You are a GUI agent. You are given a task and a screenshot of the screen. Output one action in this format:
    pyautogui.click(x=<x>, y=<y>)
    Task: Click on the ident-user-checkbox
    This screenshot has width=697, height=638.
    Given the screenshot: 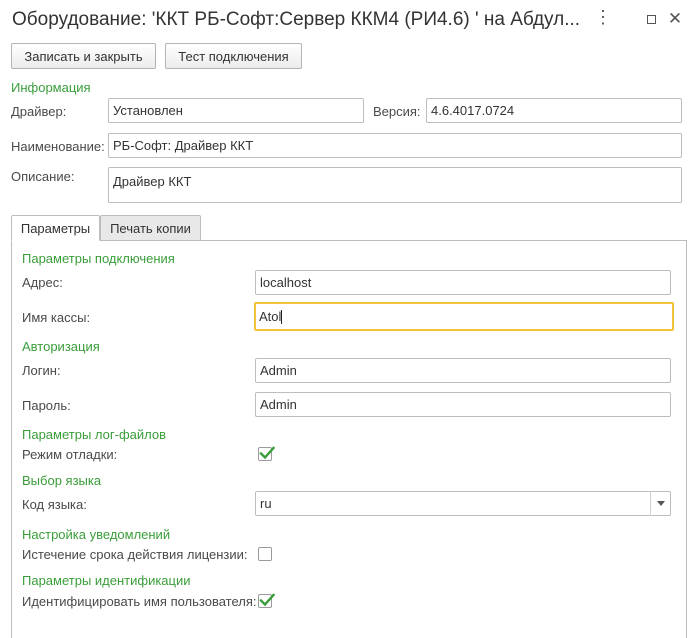 What is the action you would take?
    pyautogui.click(x=267, y=600)
    